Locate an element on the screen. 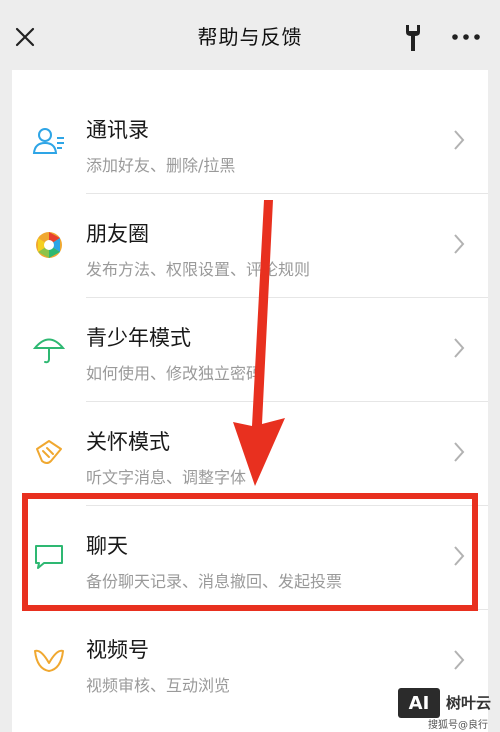 This screenshot has height=732, width=500. more-button is located at coordinates (466, 37).